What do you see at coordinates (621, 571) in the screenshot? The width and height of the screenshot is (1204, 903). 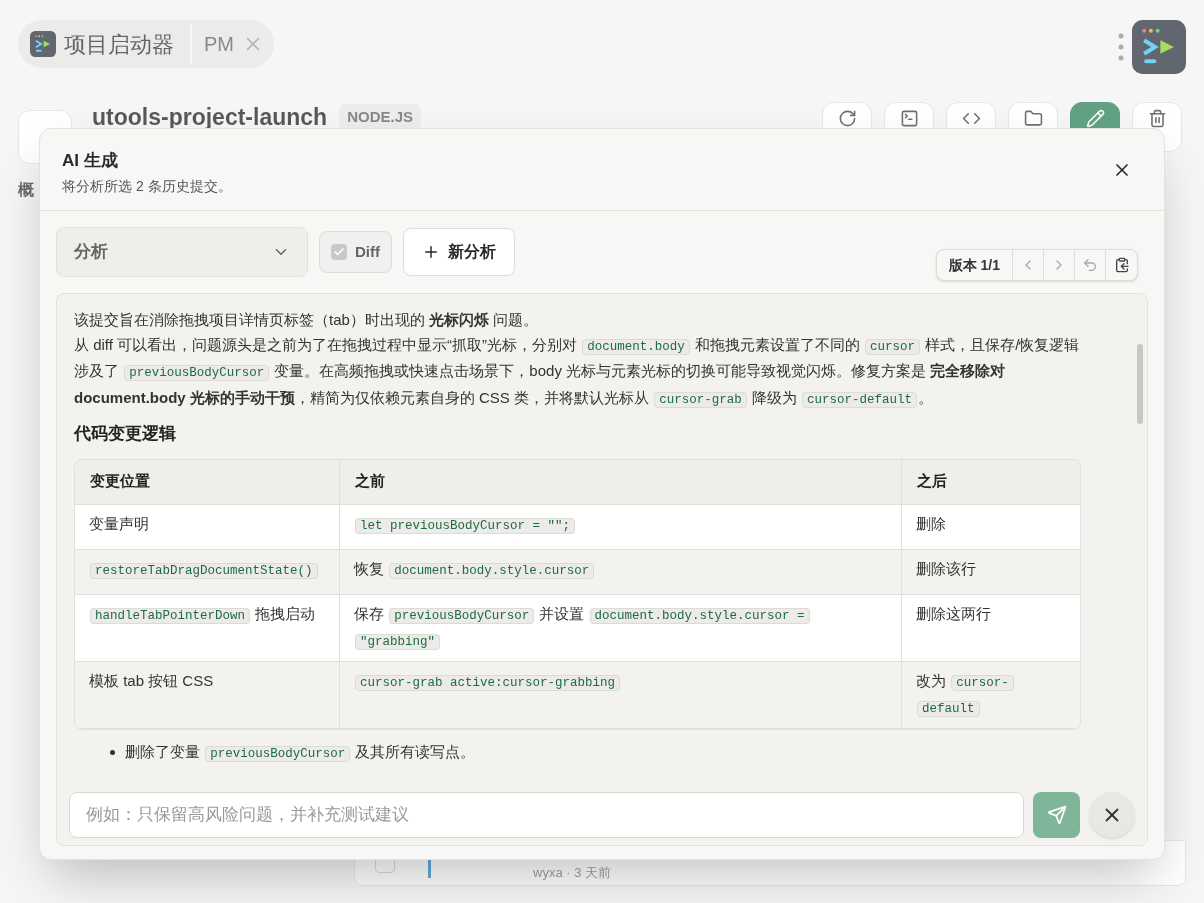 I see `table-cell: 恢复 document.body.style.cursor` at bounding box center [621, 571].